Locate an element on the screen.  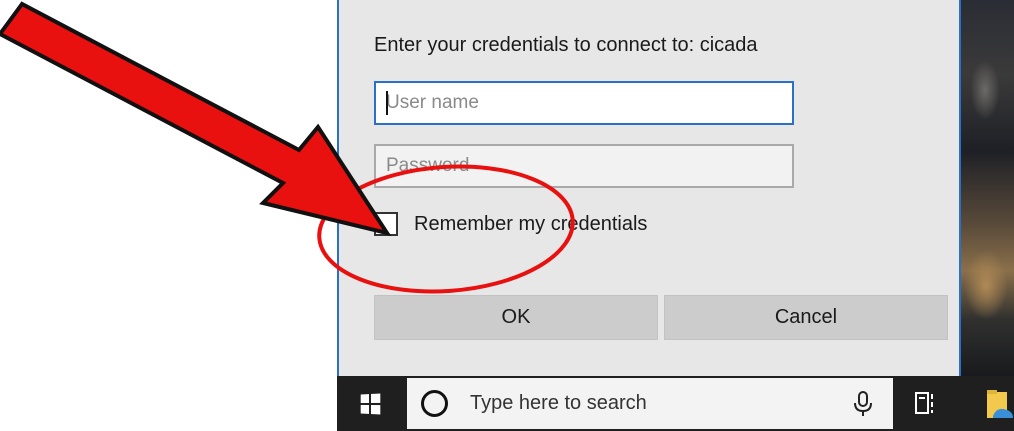
task-view-icon is located at coordinates (926, 403).